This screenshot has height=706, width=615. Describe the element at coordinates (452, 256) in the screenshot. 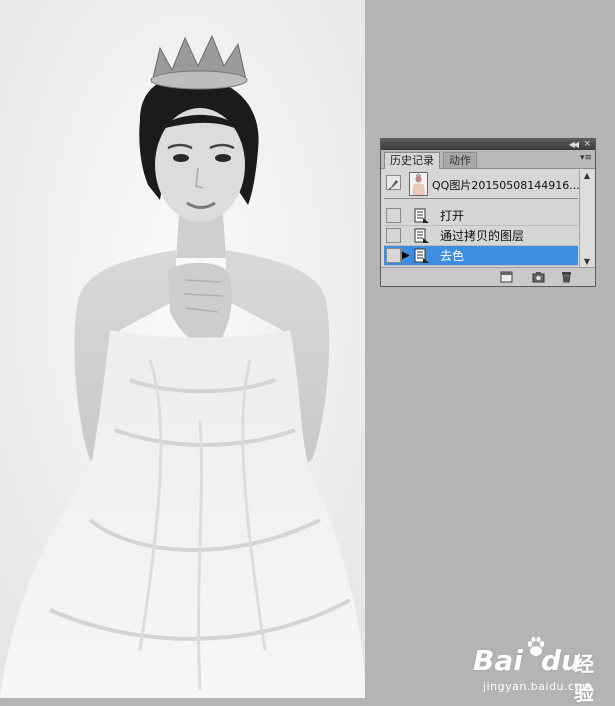

I see `history-item-label: 去色` at that location.